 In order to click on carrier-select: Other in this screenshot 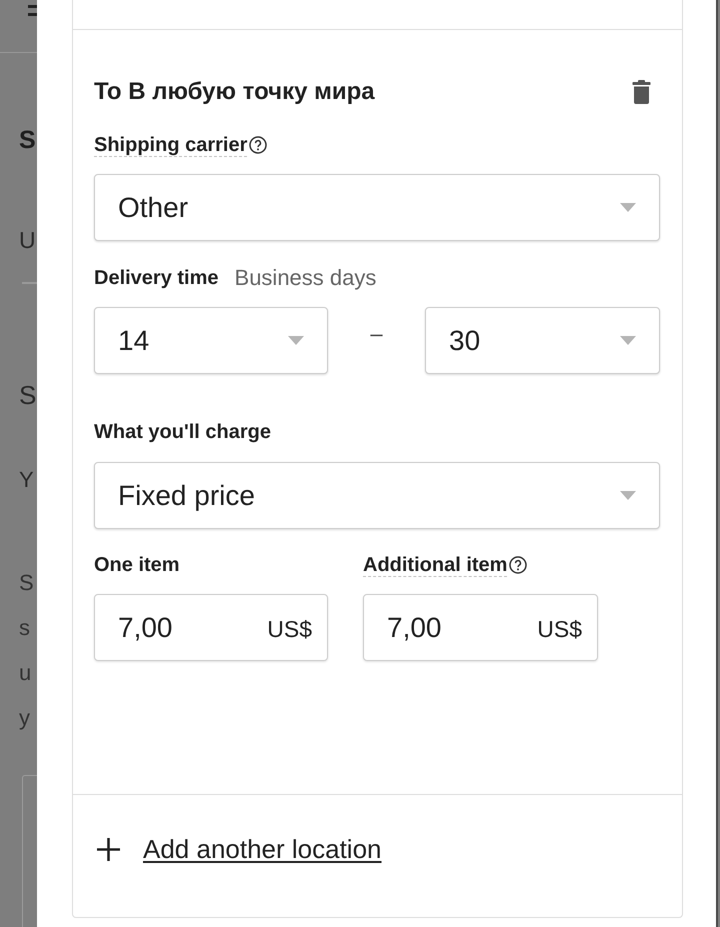, I will do `click(377, 207)`.